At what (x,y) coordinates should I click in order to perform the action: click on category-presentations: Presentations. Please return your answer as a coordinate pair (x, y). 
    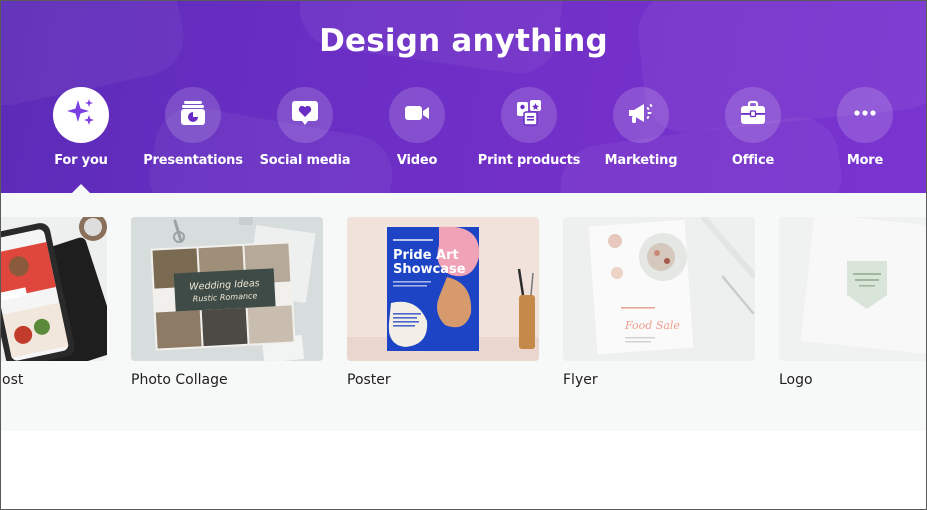
    Looking at the image, I should click on (193, 132).